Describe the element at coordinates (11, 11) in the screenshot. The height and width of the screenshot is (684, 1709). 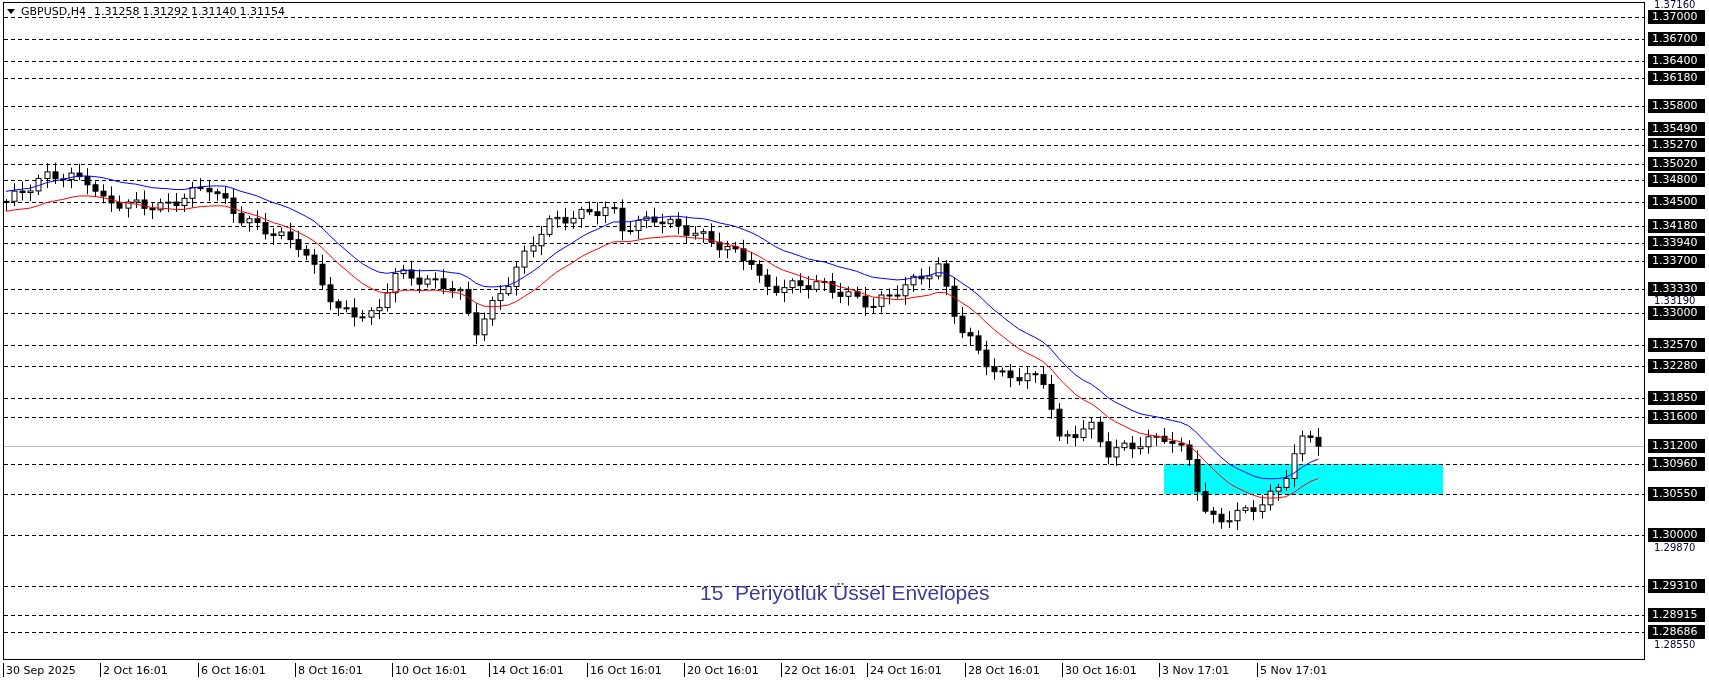
I see `caret-icon` at that location.